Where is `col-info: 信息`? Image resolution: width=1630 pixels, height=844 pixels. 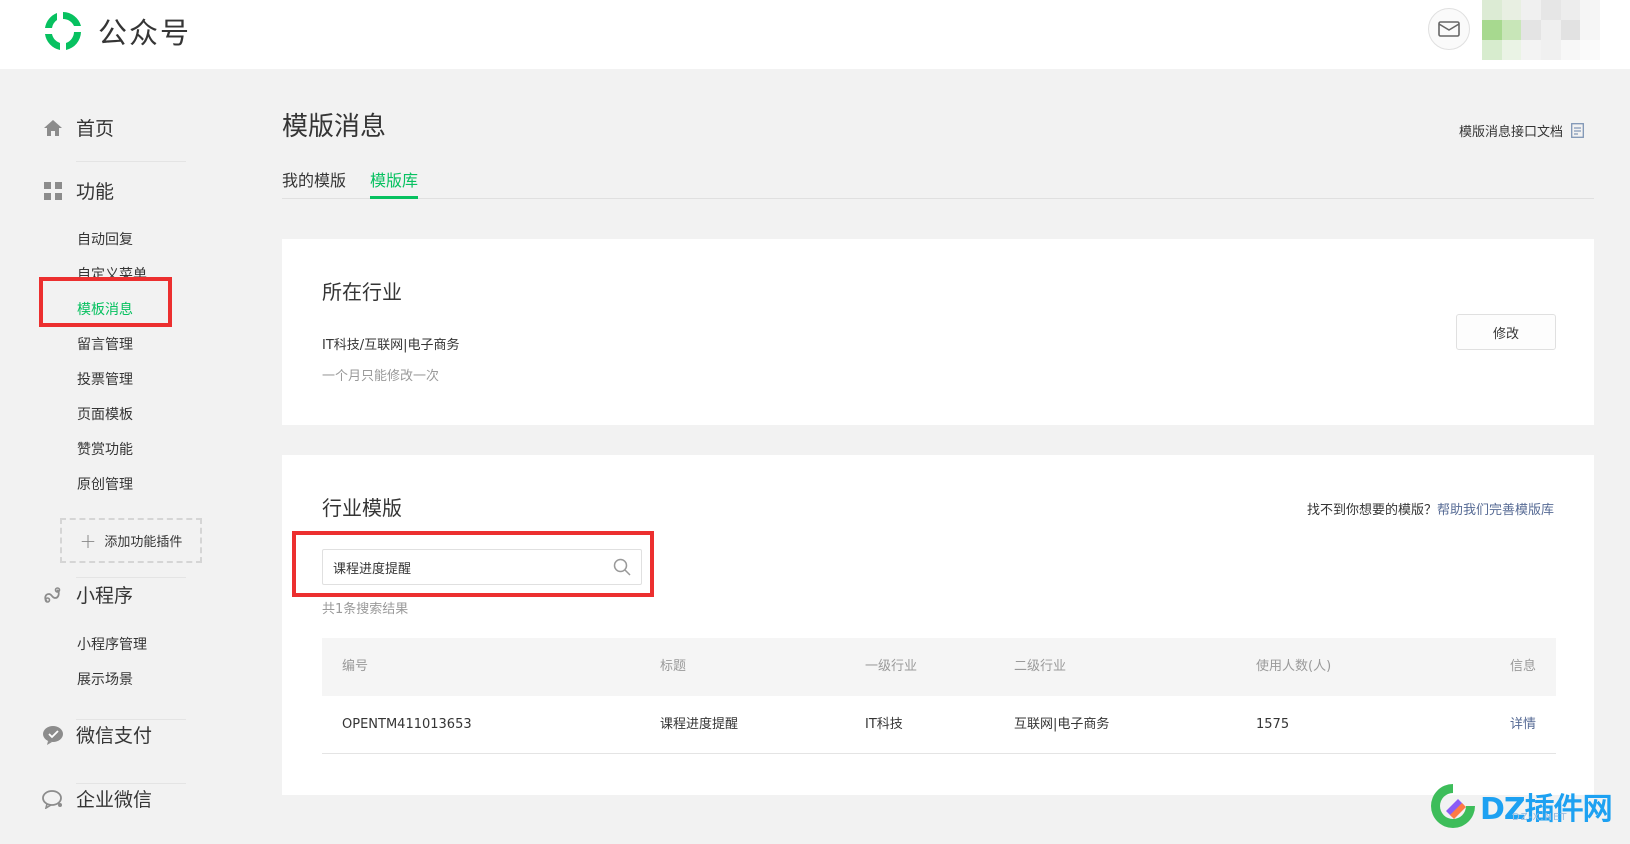 col-info: 信息 is located at coordinates (1522, 666).